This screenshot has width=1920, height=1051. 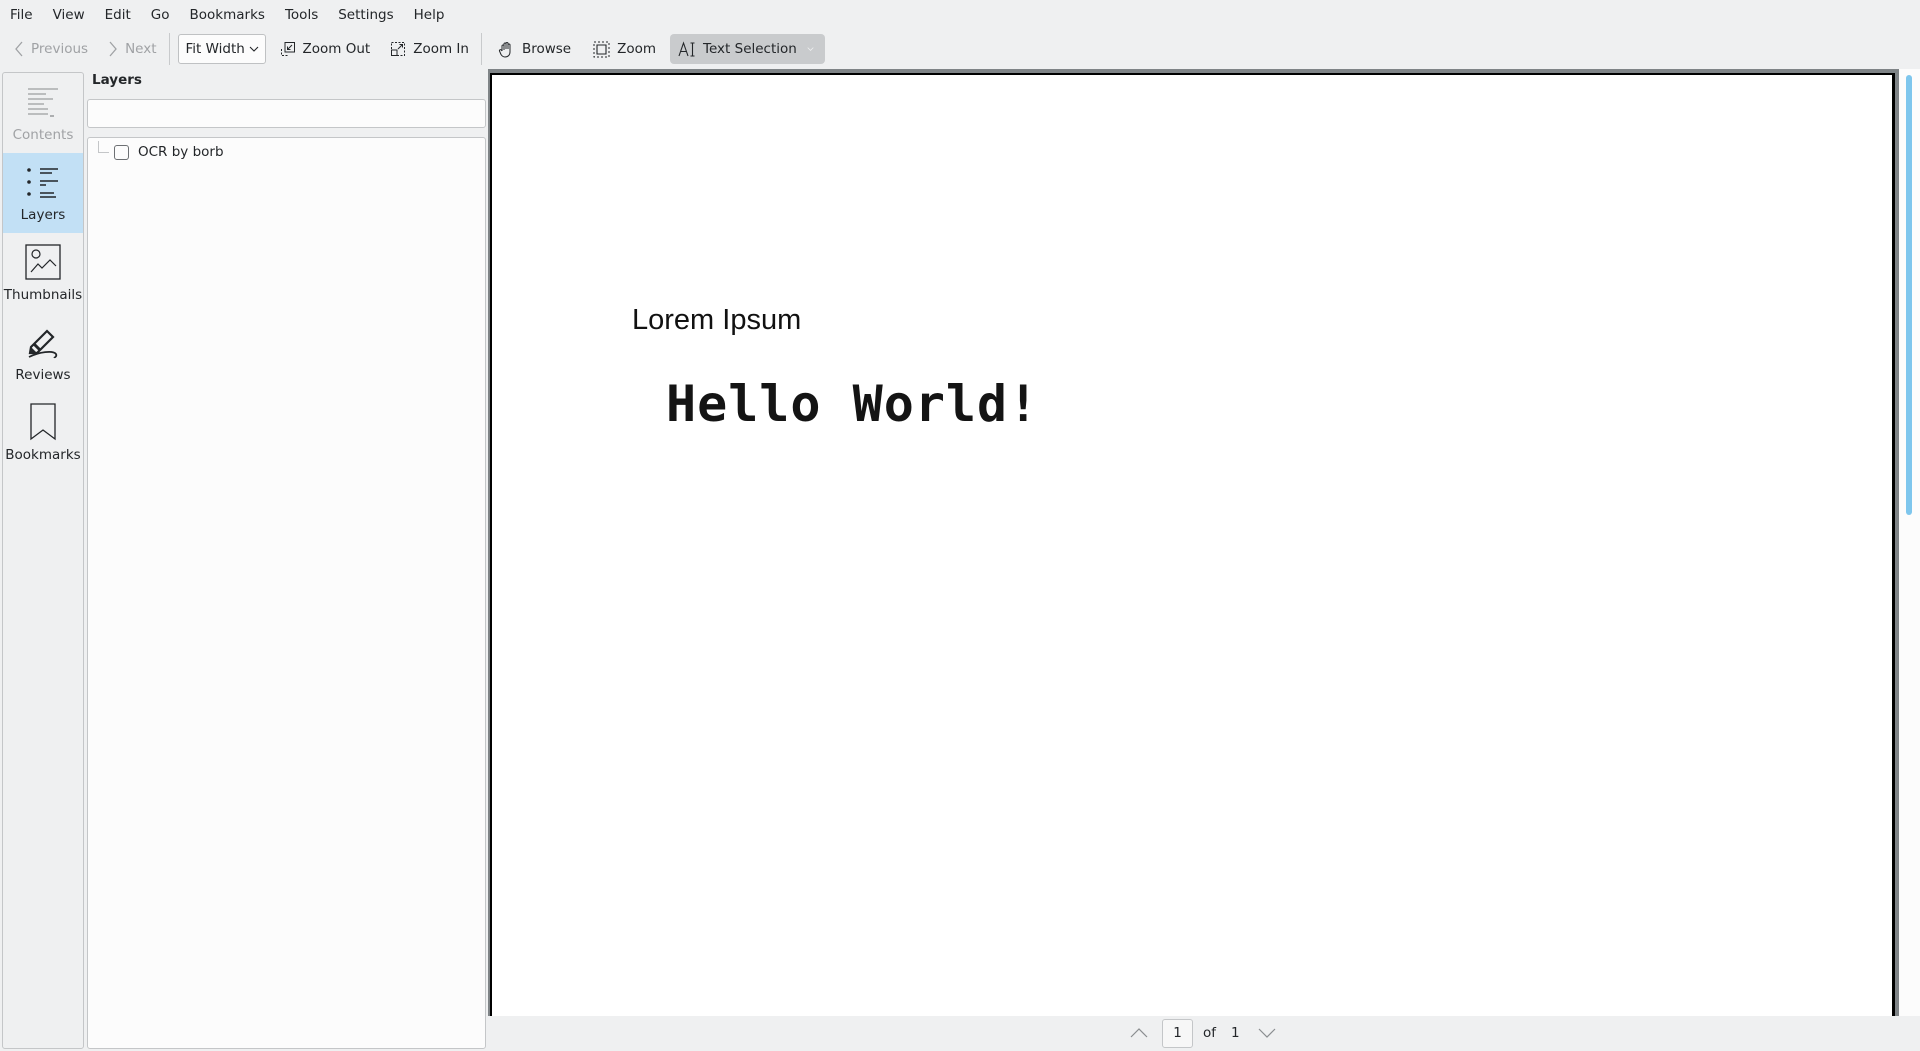 I want to click on layer-visibility-checkbox, so click(x=121, y=152).